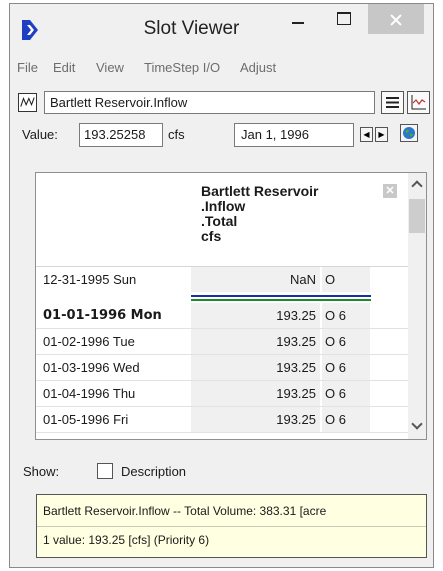 The width and height of the screenshot is (443, 571). Describe the element at coordinates (366, 134) in the screenshot. I see `prev-date-button: ◀` at that location.